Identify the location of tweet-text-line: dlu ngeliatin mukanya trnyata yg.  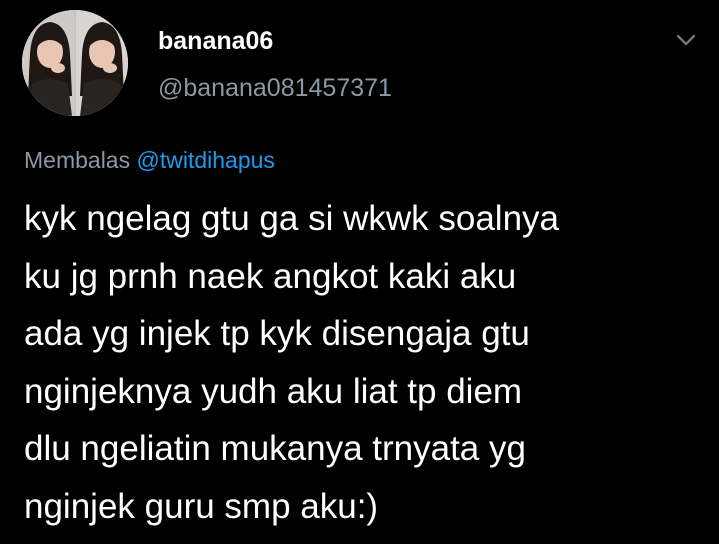
(275, 448).